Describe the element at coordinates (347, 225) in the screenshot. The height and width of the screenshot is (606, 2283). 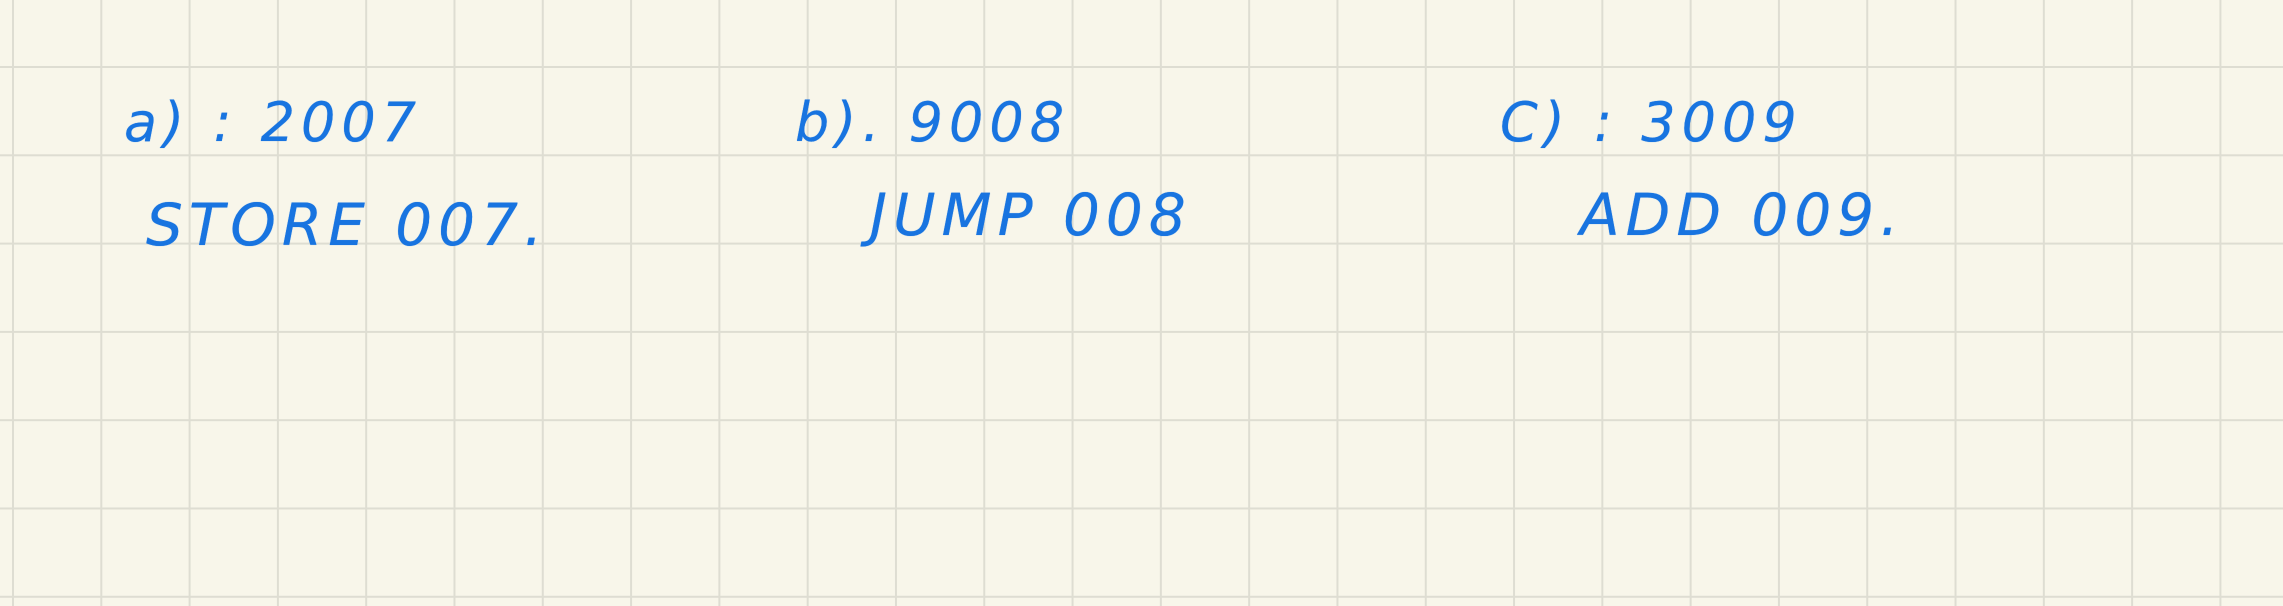
I see `answer-a-instruction: STORE 007.` at that location.